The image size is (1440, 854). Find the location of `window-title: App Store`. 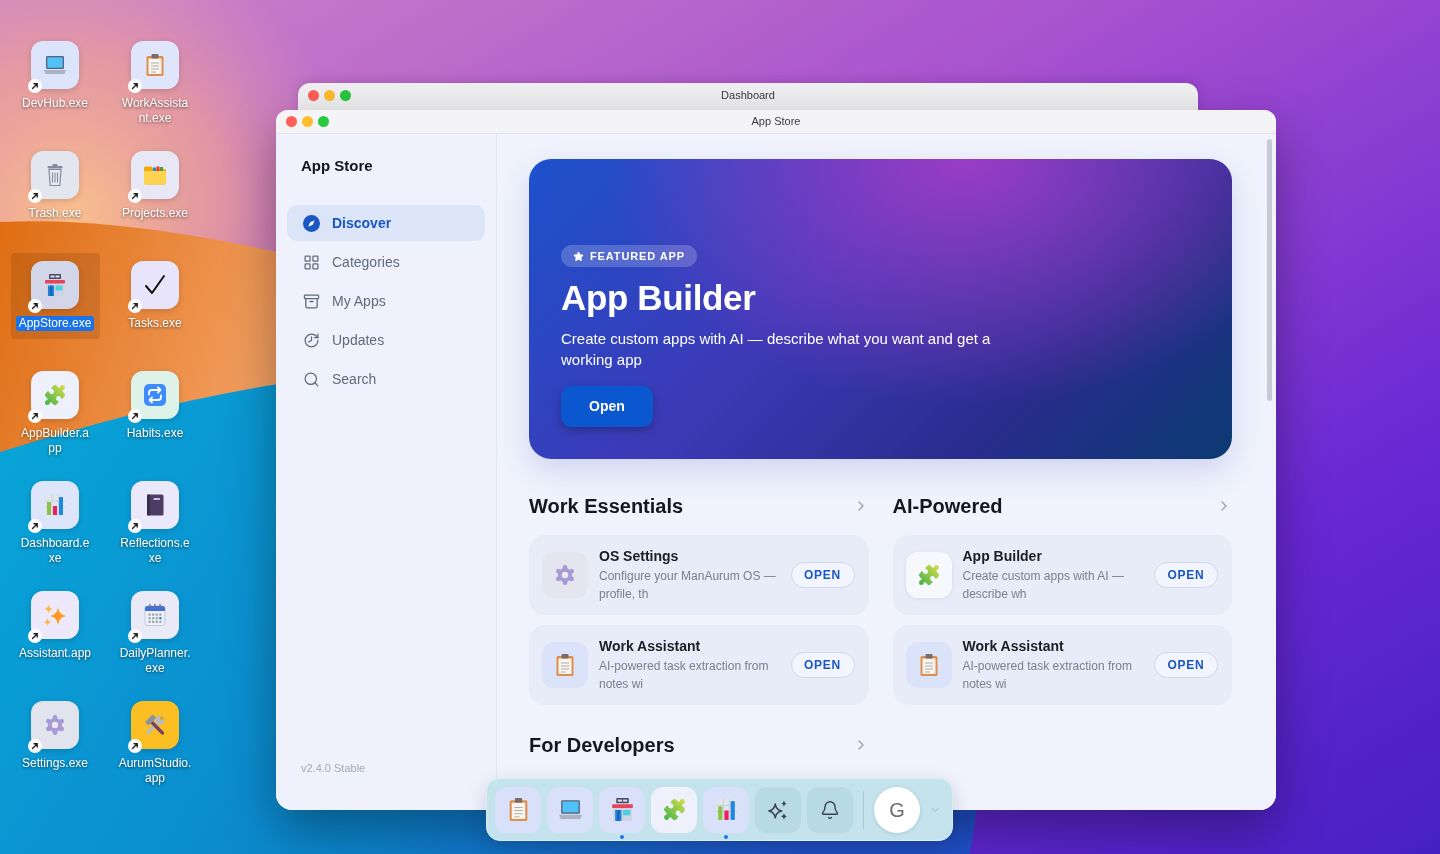

window-title: App Store is located at coordinates (776, 122).